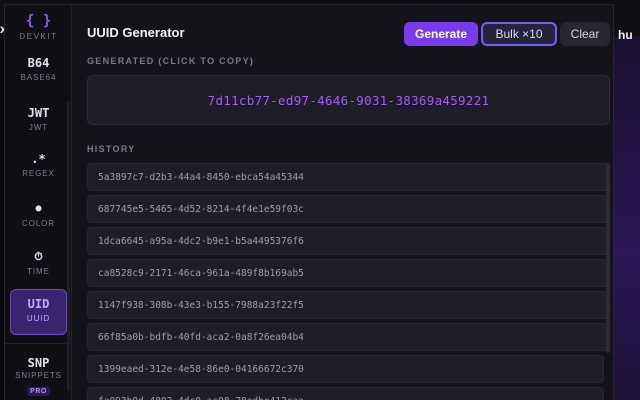 The width and height of the screenshot is (640, 400). Describe the element at coordinates (38, 159) in the screenshot. I see `regex-icon: .*` at that location.